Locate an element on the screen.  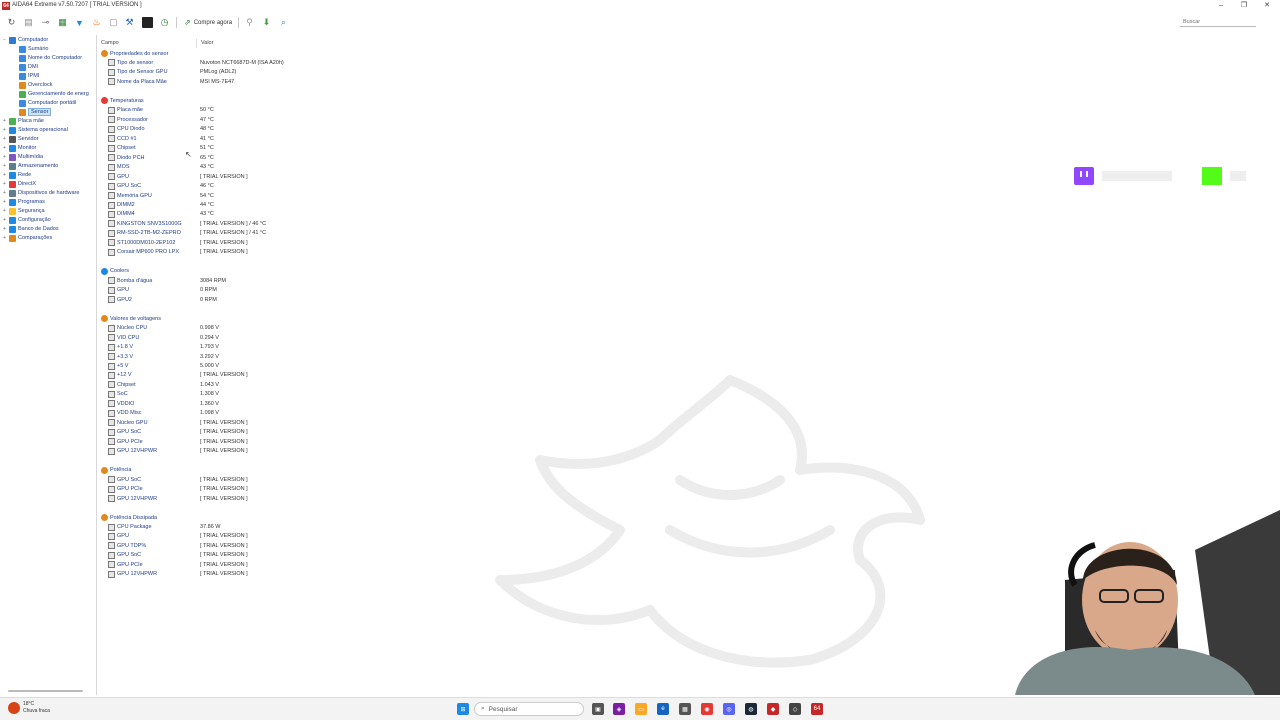
sidebar-item: + DirectX is located at coordinates (19, 184).